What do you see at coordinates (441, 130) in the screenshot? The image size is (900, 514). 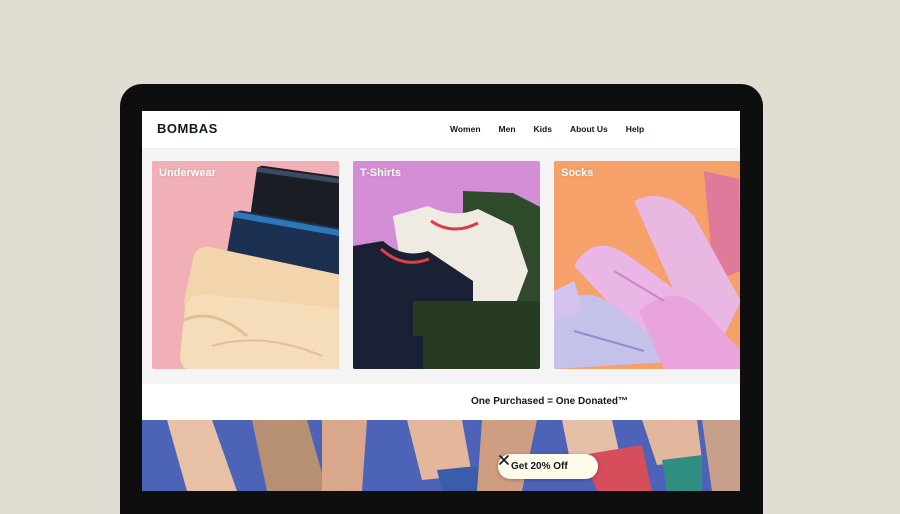 I see `site-header: BOMBAS Women Men Kids About Us Help` at bounding box center [441, 130].